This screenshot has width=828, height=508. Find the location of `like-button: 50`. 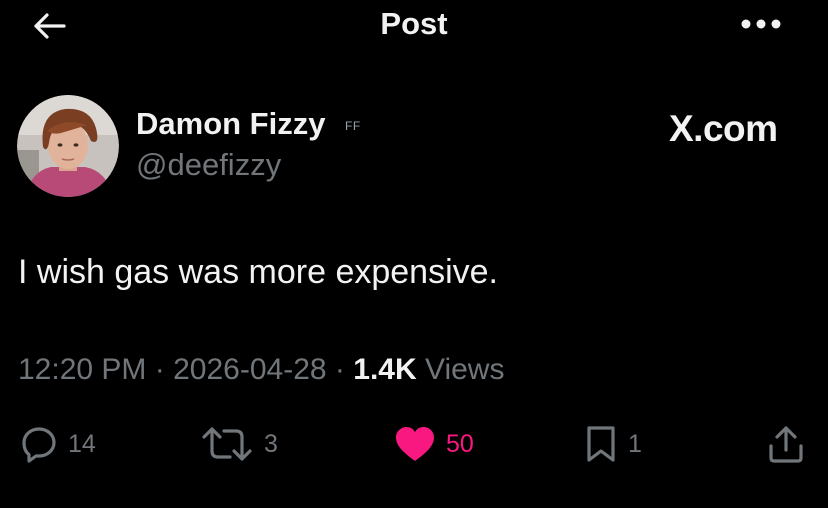

like-button: 50 is located at coordinates (434, 444).